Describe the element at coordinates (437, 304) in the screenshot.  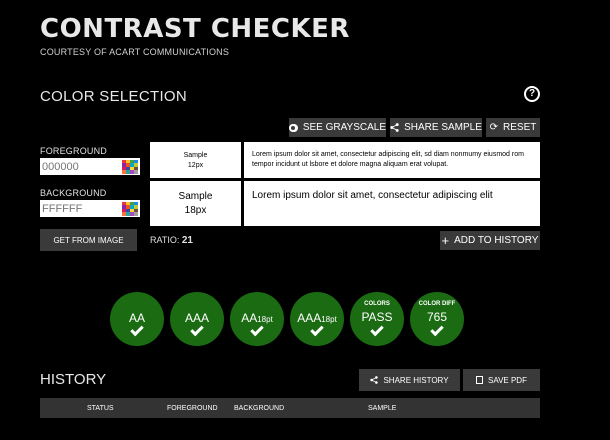
I see `badge-caption: COLOR DIFF` at that location.